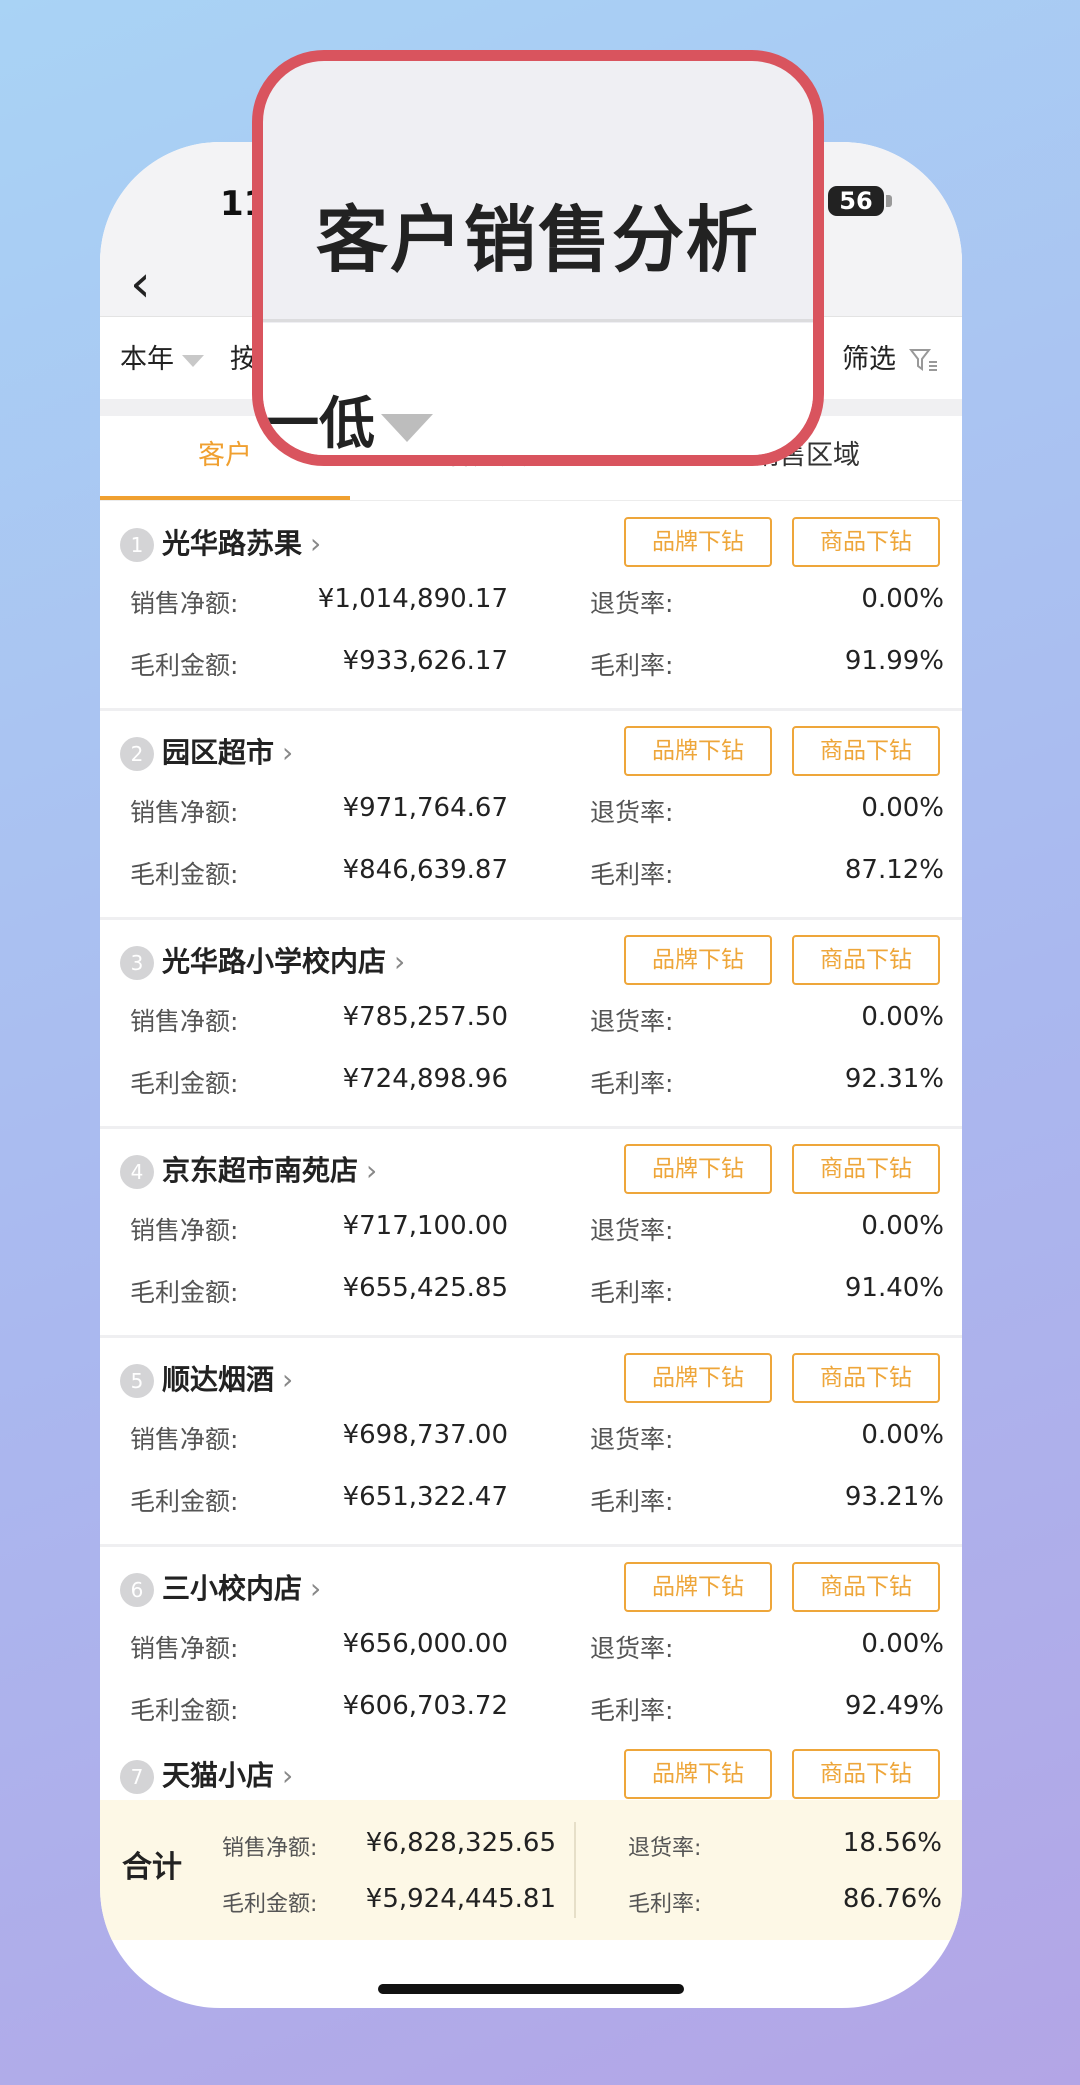  I want to click on rank-badge: 3, so click(137, 963).